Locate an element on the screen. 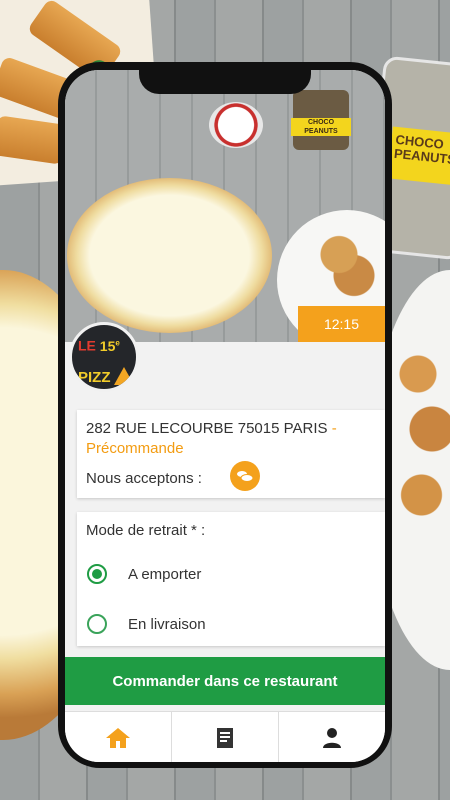 The width and height of the screenshot is (450, 800). bottom-tab-bar is located at coordinates (225, 736).